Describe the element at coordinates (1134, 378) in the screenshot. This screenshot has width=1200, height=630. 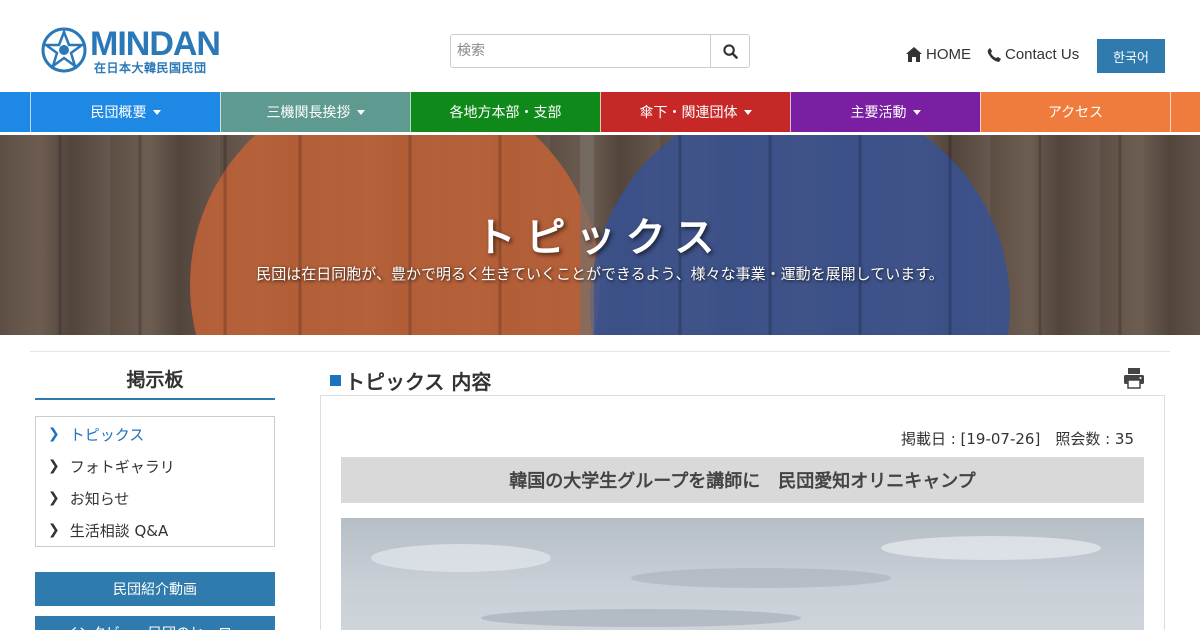
I see `print-icon` at that location.